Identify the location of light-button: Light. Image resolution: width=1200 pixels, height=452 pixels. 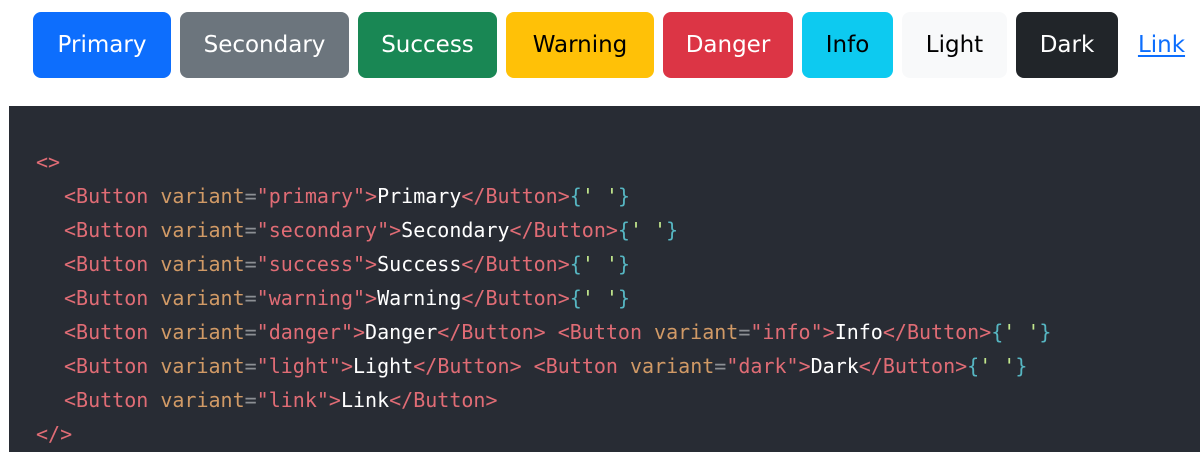
(954, 45).